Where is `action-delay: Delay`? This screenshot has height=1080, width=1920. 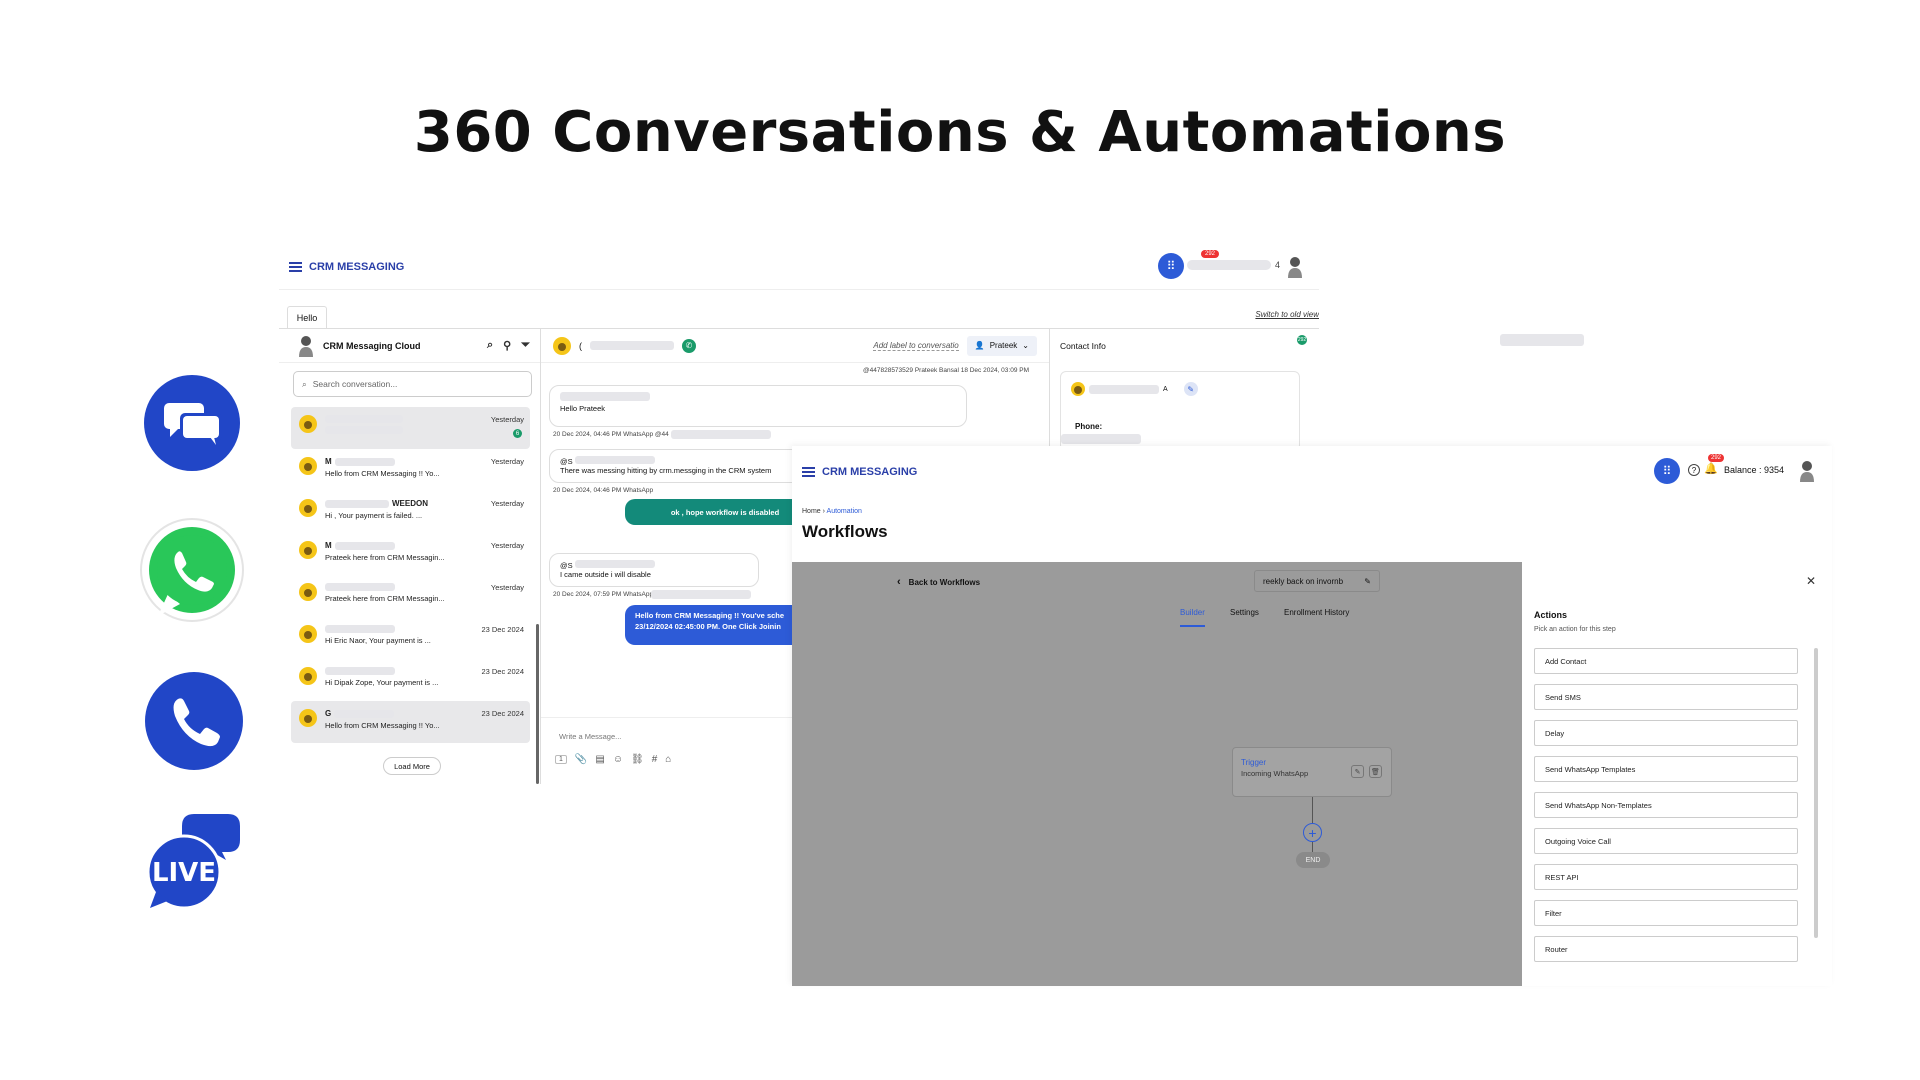
action-delay: Delay is located at coordinates (1666, 733).